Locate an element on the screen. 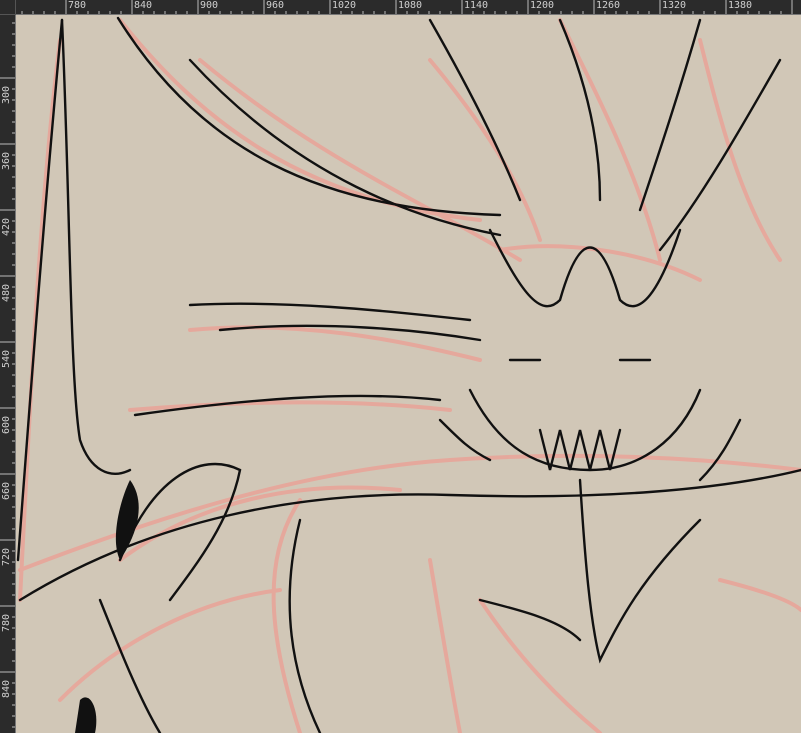 The height and width of the screenshot is (733, 801). ruler-label: 360 is located at coordinates (6, 160).